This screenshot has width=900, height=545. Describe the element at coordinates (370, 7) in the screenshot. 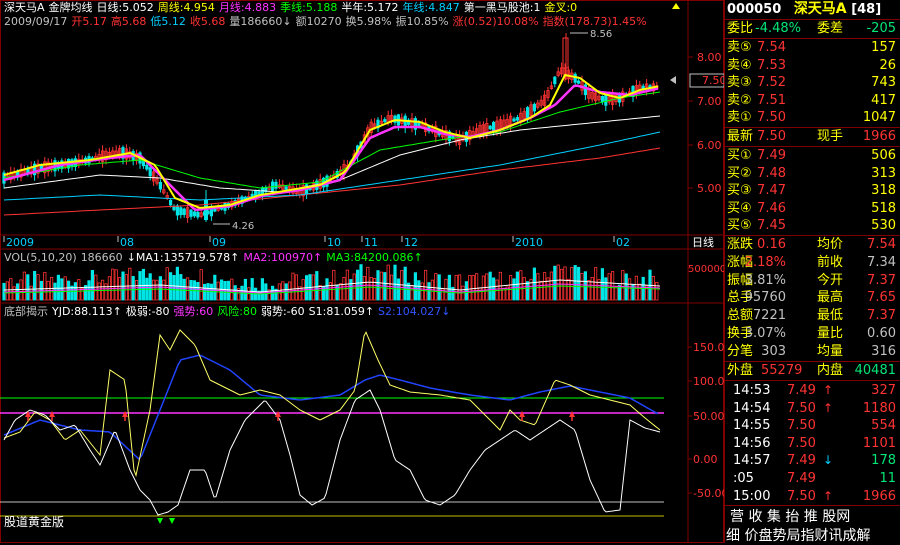

I see `ma-header-item-6: 半年:5.172` at that location.